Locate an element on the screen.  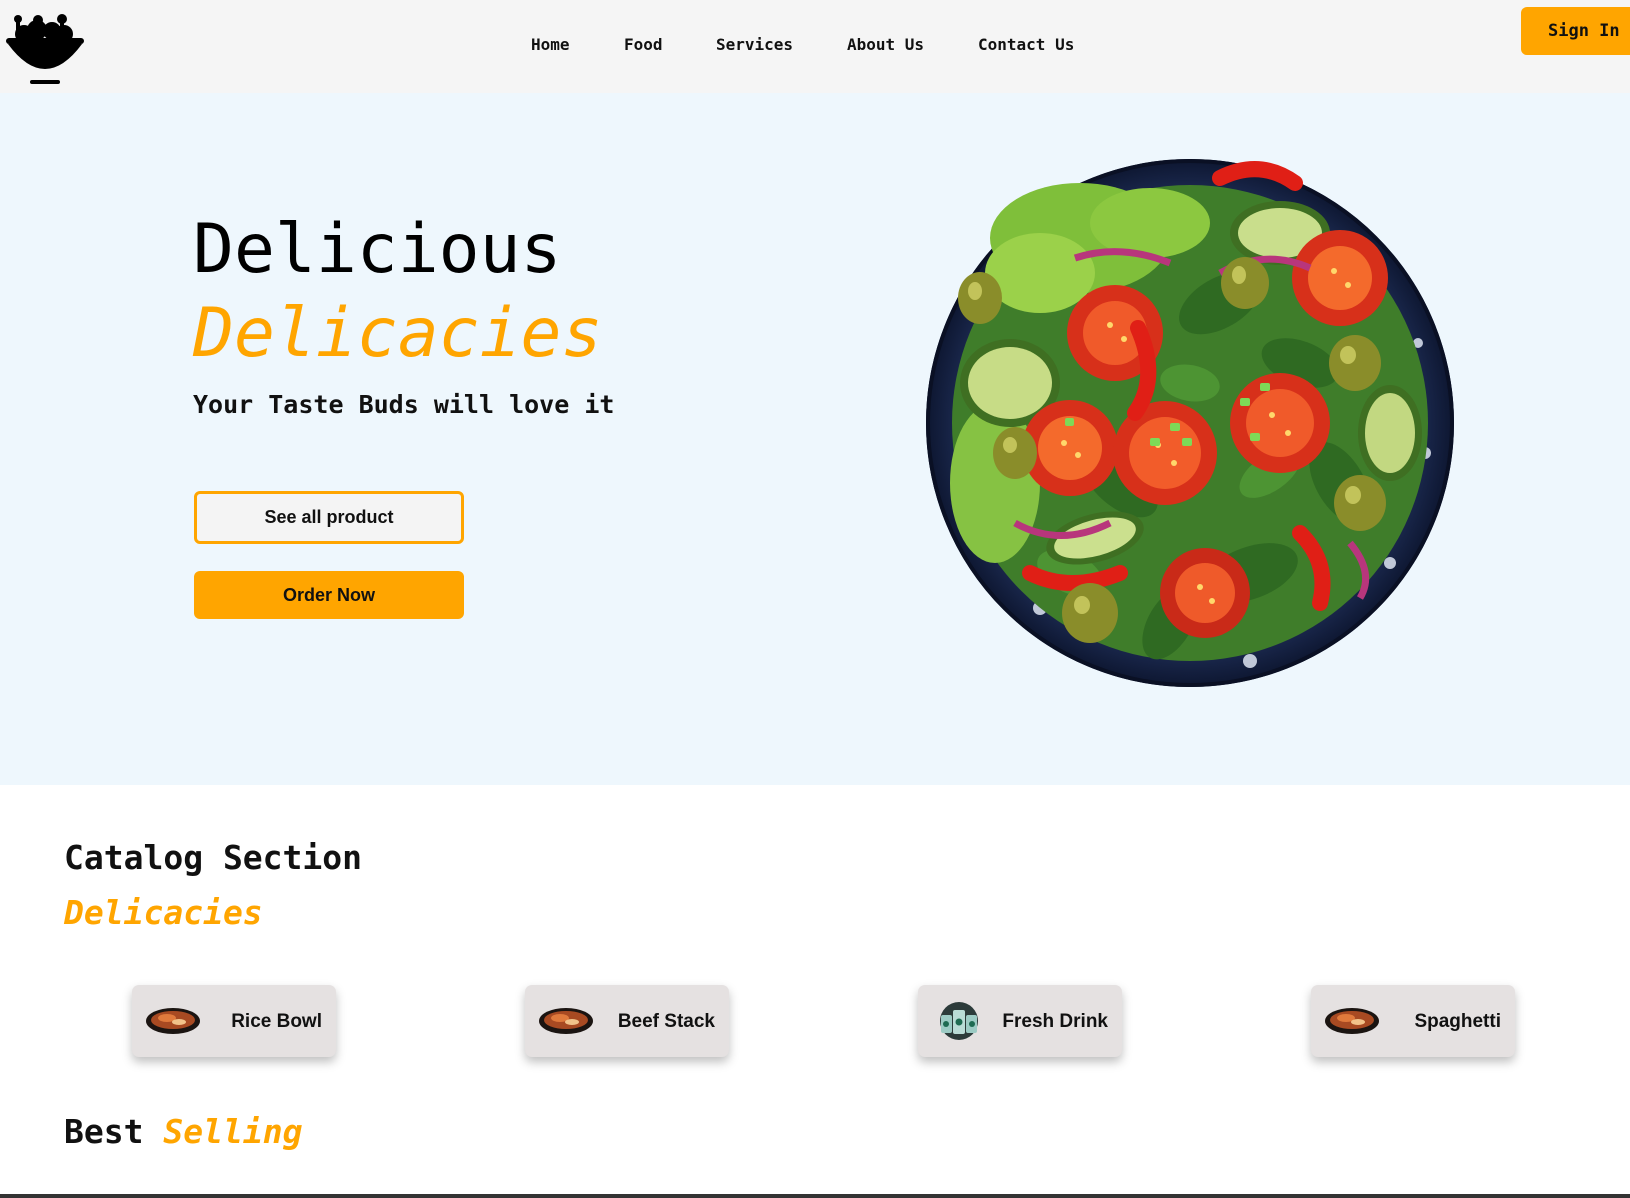
hero-title: Delicious is located at coordinates (377, 249).